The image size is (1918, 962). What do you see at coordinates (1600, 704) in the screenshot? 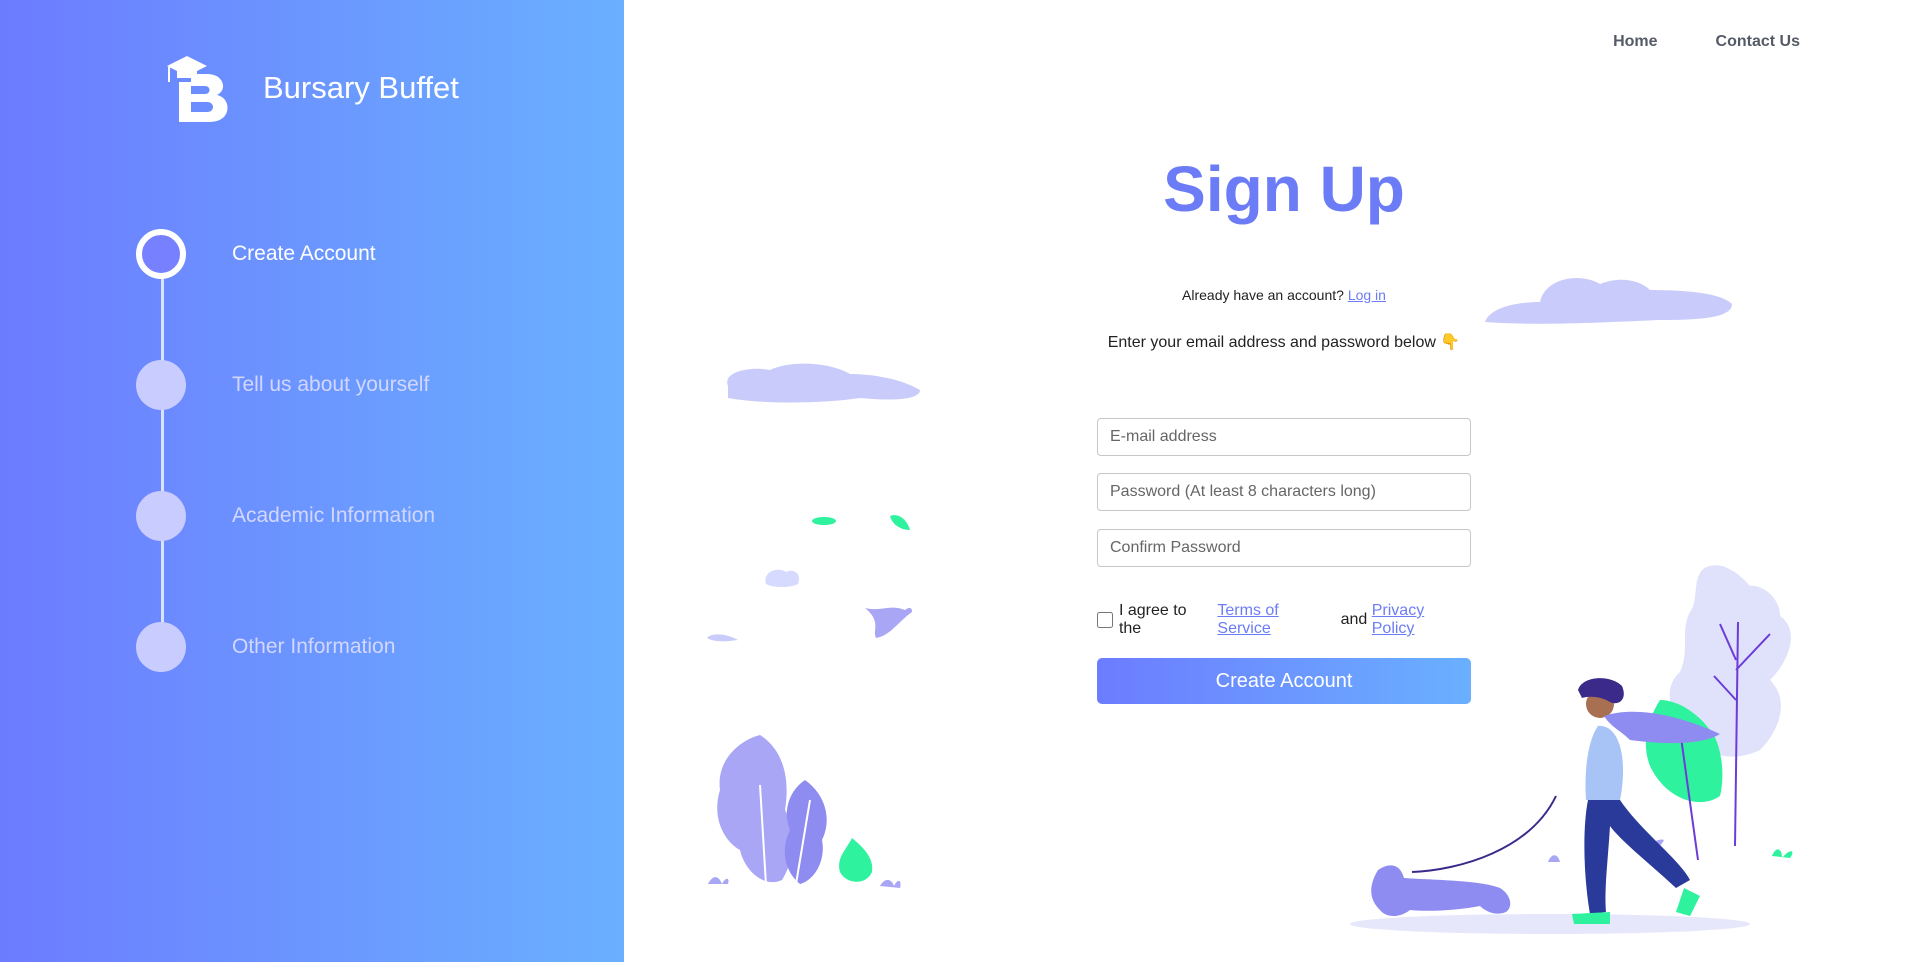
I see `person-head-icon` at bounding box center [1600, 704].